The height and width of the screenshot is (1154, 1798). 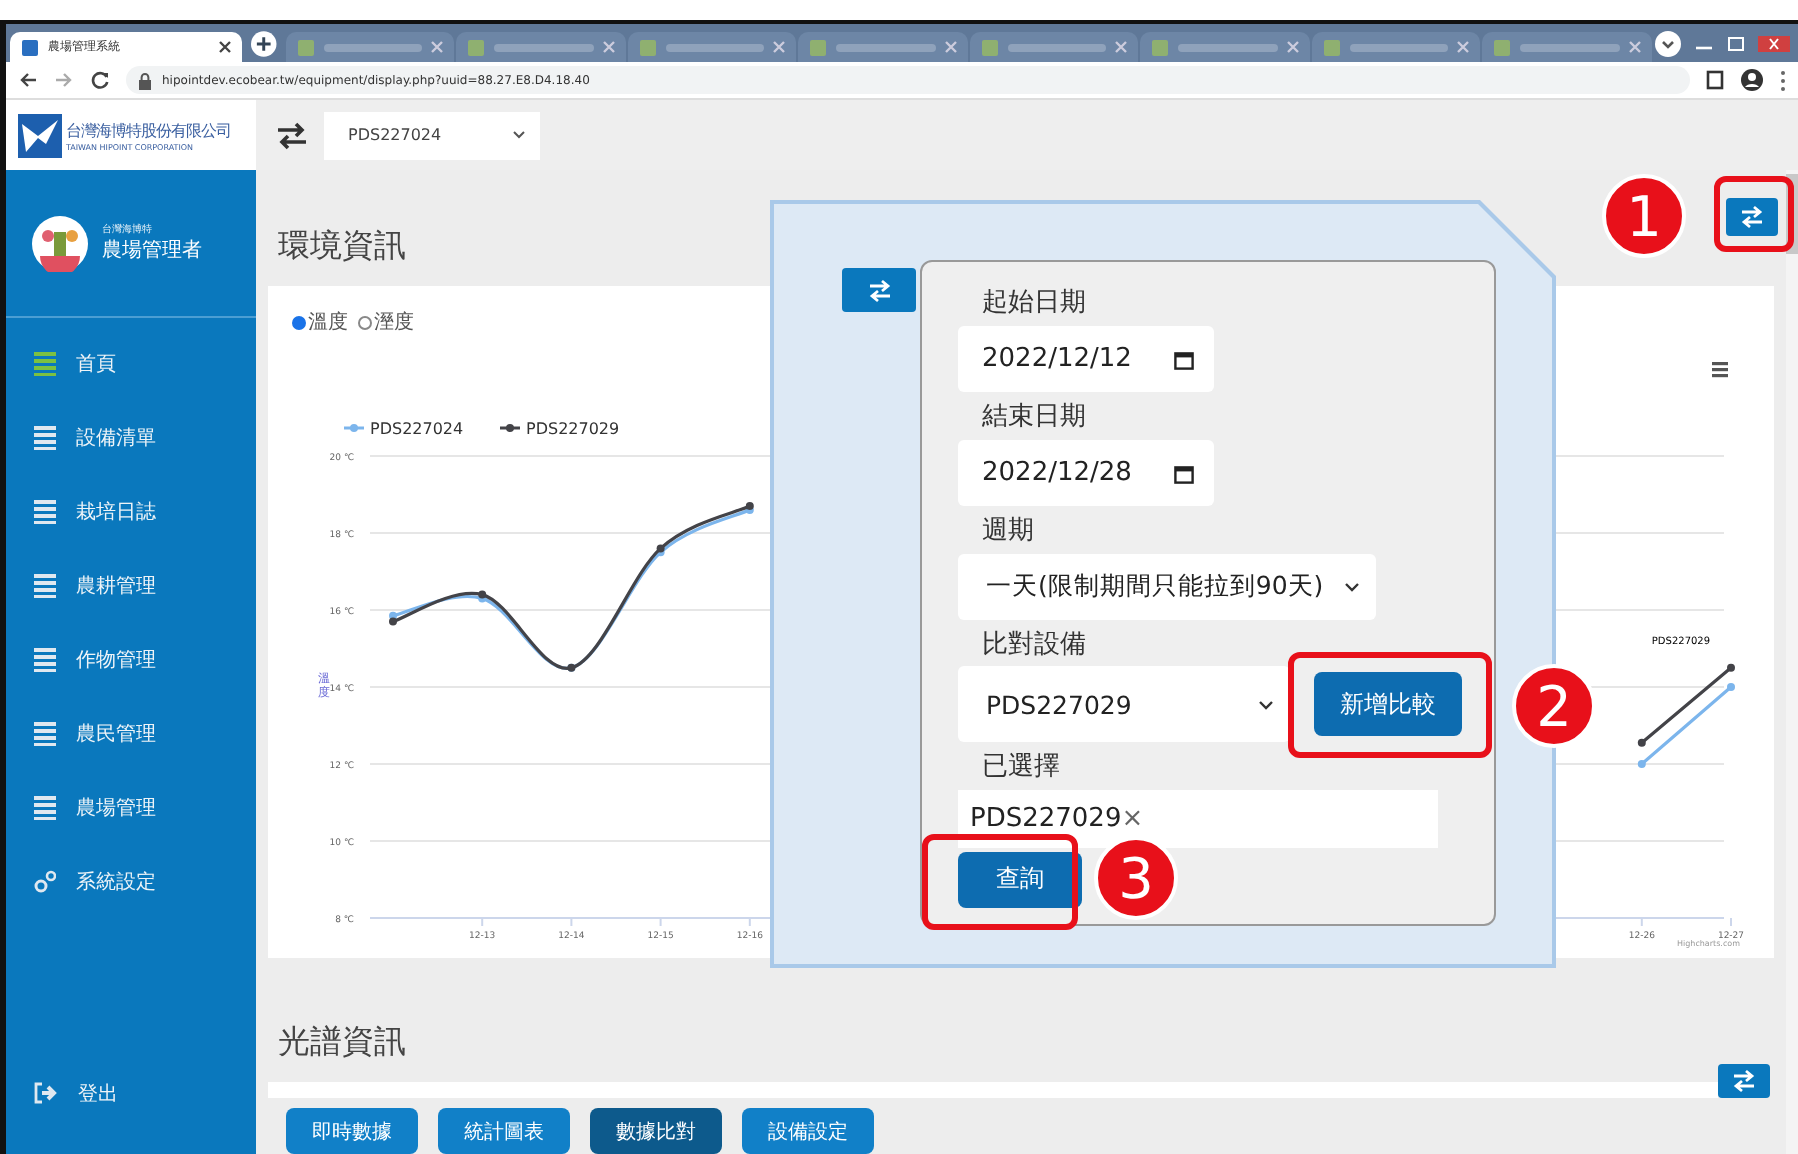 I want to click on reload-icon, so click(x=100, y=80).